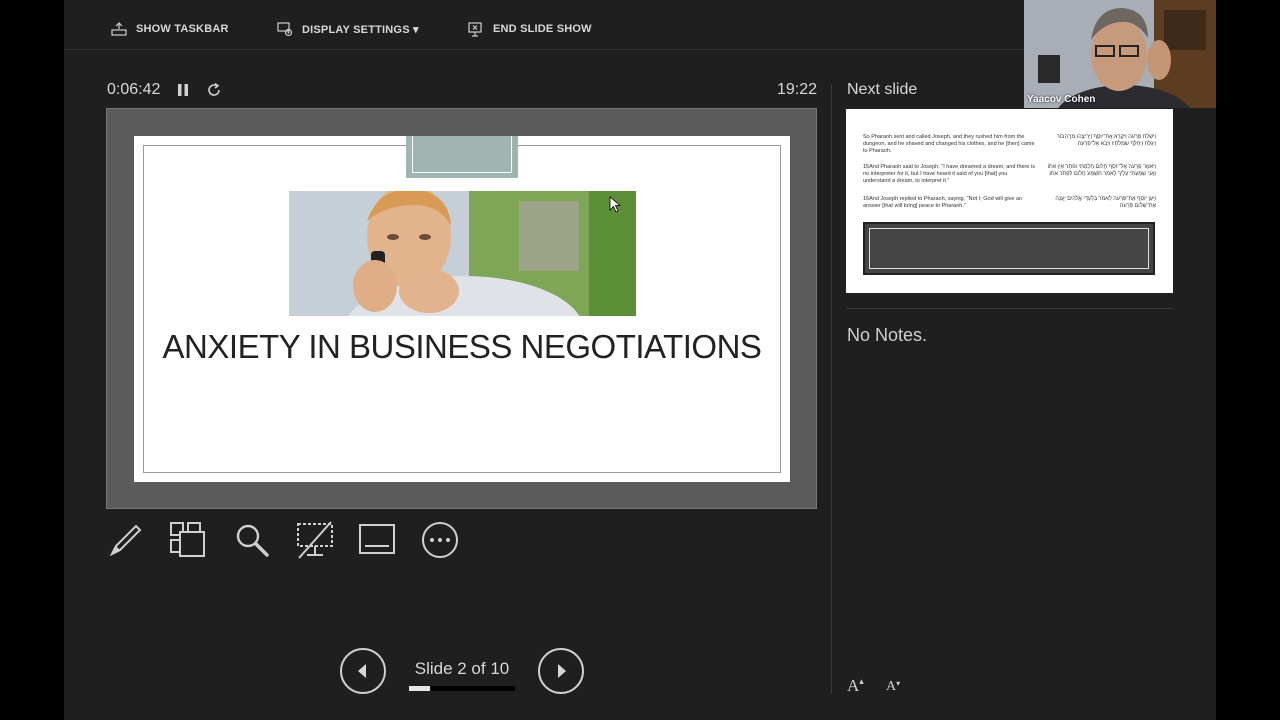  What do you see at coordinates (615, 204) in the screenshot?
I see `mouse-cursor-icon` at bounding box center [615, 204].